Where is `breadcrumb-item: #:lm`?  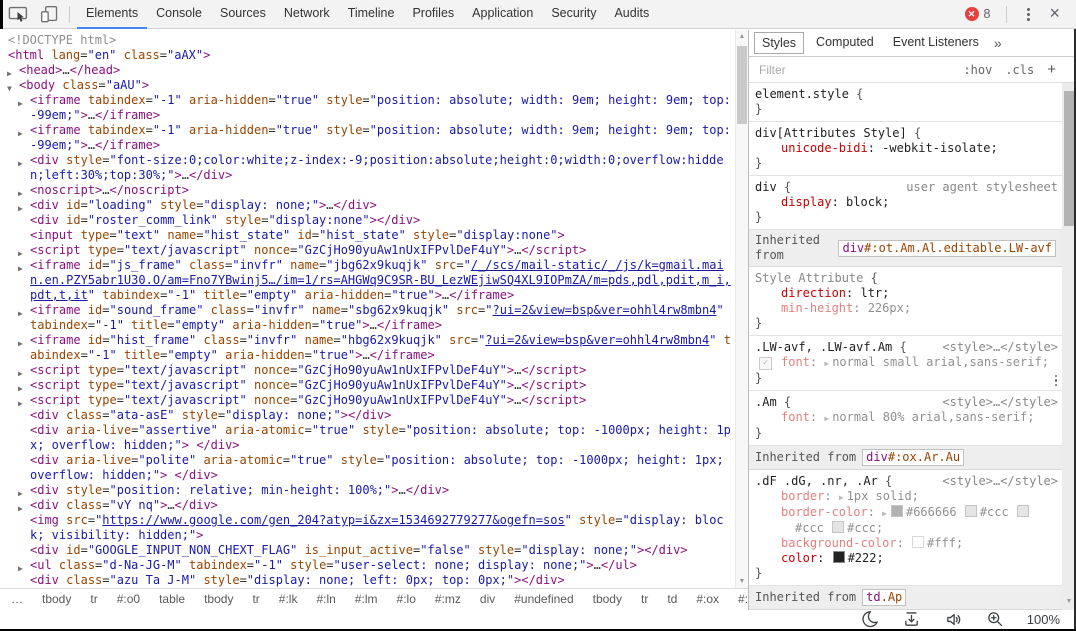
breadcrumb-item: #:lm is located at coordinates (366, 599).